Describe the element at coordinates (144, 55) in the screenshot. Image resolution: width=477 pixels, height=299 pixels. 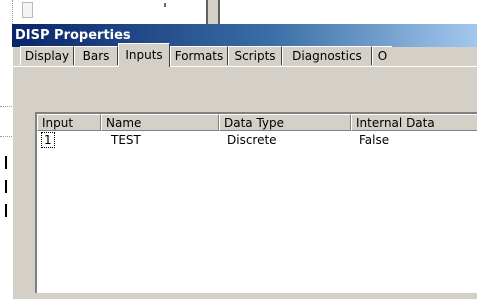
I see `tab-inputs: Inputs` at that location.